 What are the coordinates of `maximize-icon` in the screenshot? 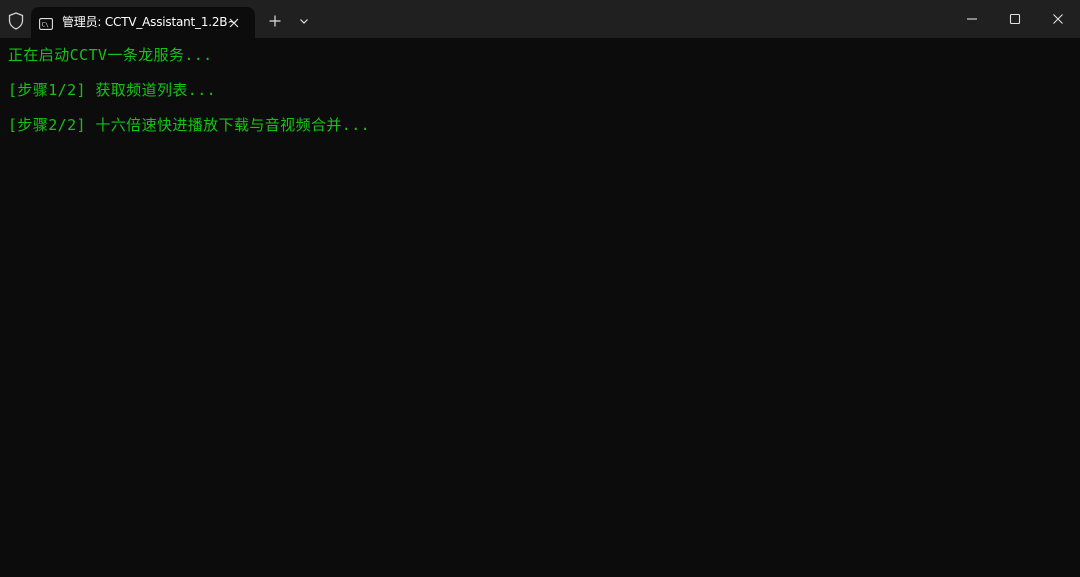 It's located at (1015, 19).